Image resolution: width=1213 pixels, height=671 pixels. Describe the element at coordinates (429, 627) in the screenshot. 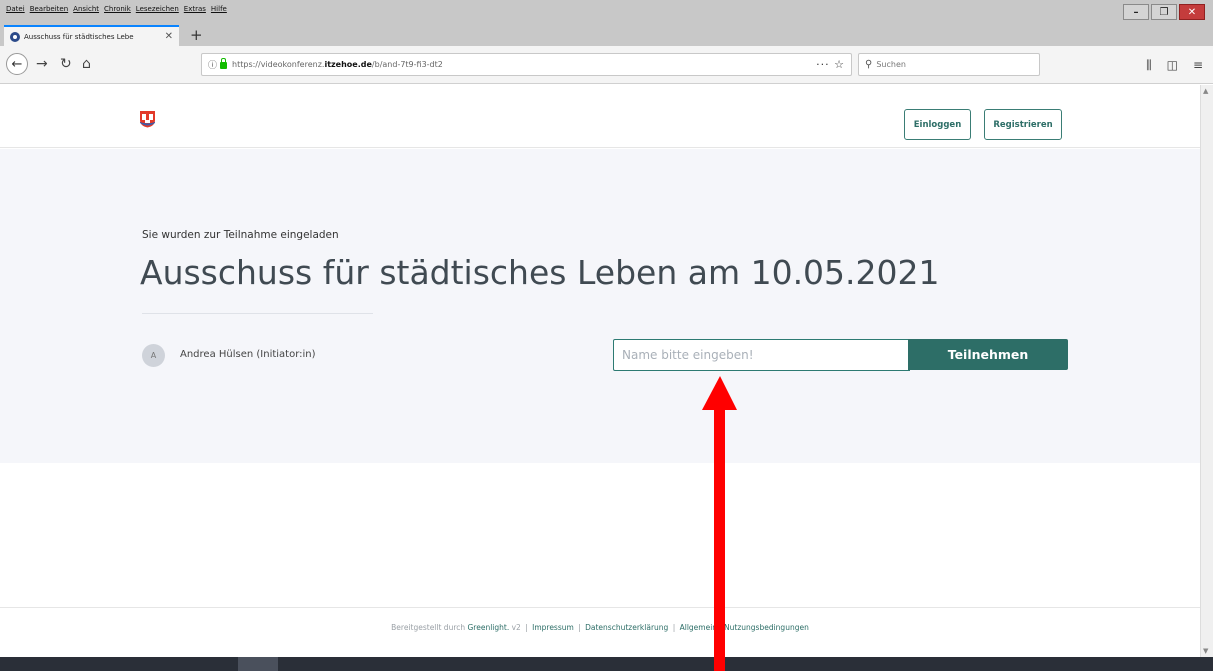

I see `footer-prefix: Bereitgestellt durch` at that location.